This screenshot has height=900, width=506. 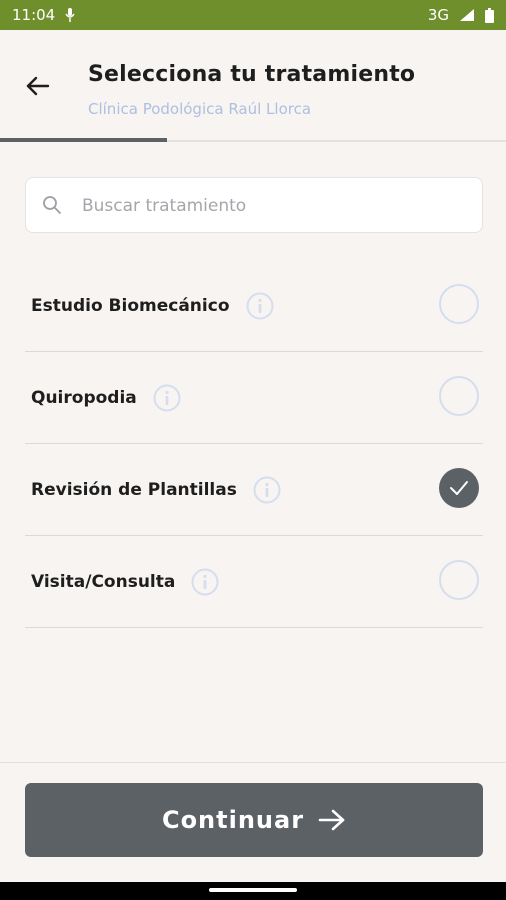 What do you see at coordinates (277, 206) in the screenshot?
I see `search-input` at bounding box center [277, 206].